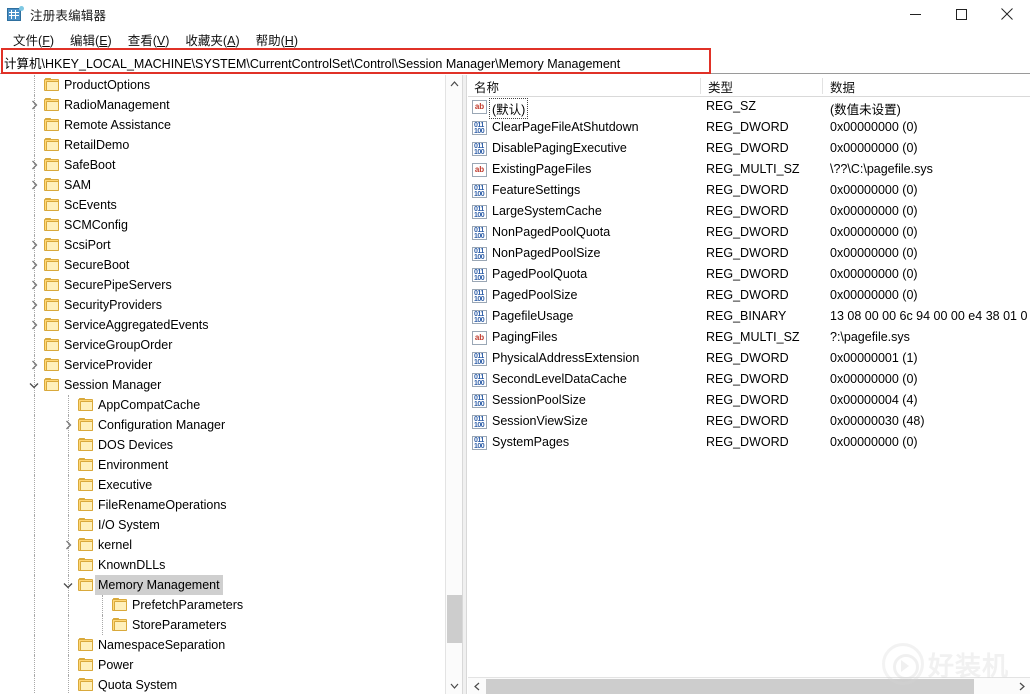 Image resolution: width=1030 pixels, height=694 pixels. Describe the element at coordinates (547, 211) in the screenshot. I see `value-name: LargeSystemCache` at that location.